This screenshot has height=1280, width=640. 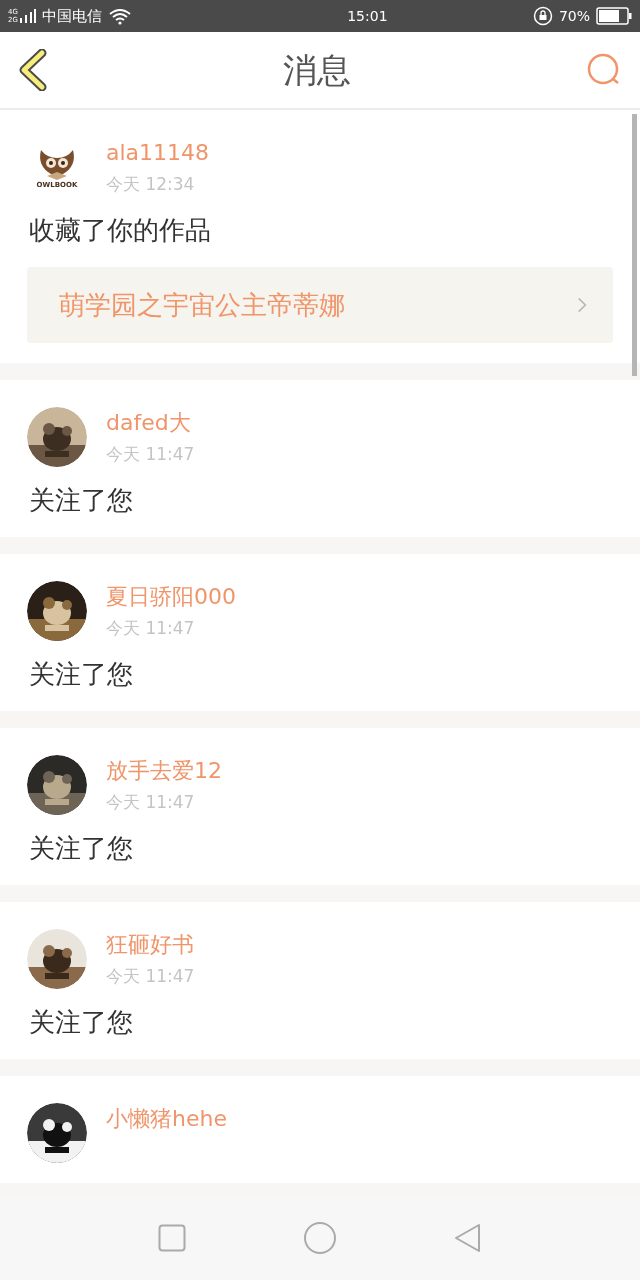 What do you see at coordinates (467, 1237) in the screenshot?
I see `back-nav-button` at bounding box center [467, 1237].